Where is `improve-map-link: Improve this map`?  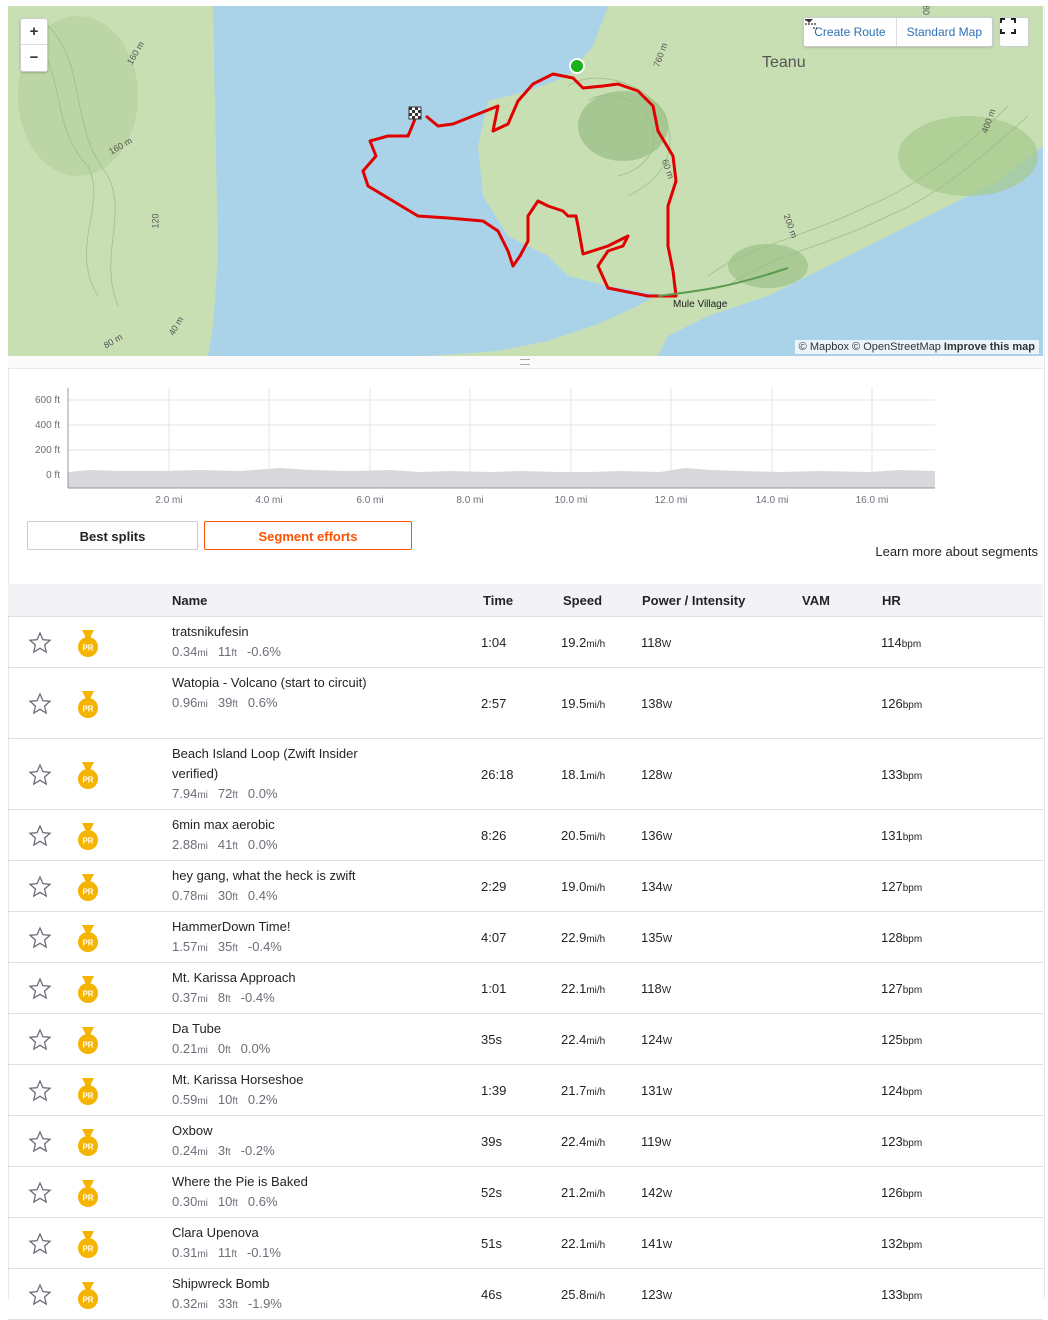 improve-map-link: Improve this map is located at coordinates (989, 347).